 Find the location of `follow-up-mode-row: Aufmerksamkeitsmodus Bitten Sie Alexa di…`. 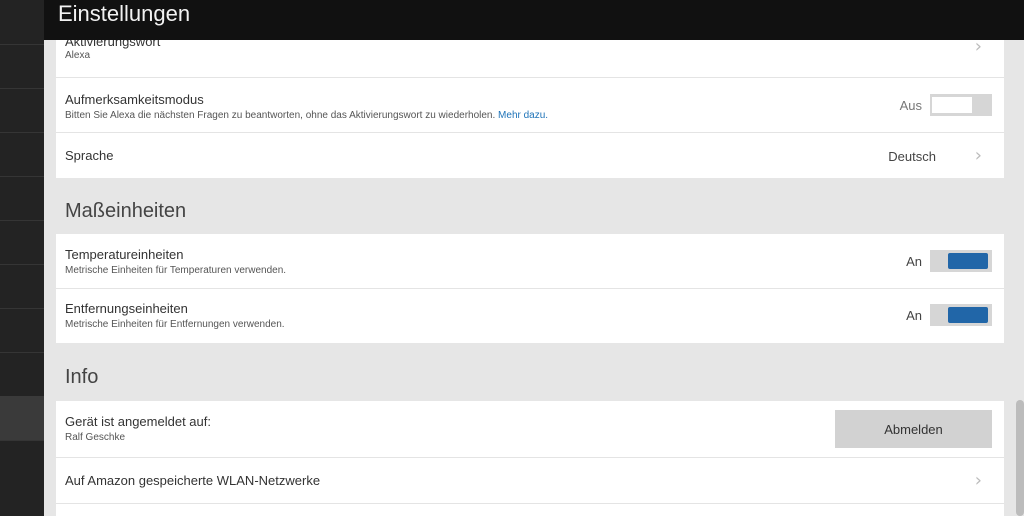

follow-up-mode-row: Aufmerksamkeitsmodus Bitten Sie Alexa di… is located at coordinates (530, 105).